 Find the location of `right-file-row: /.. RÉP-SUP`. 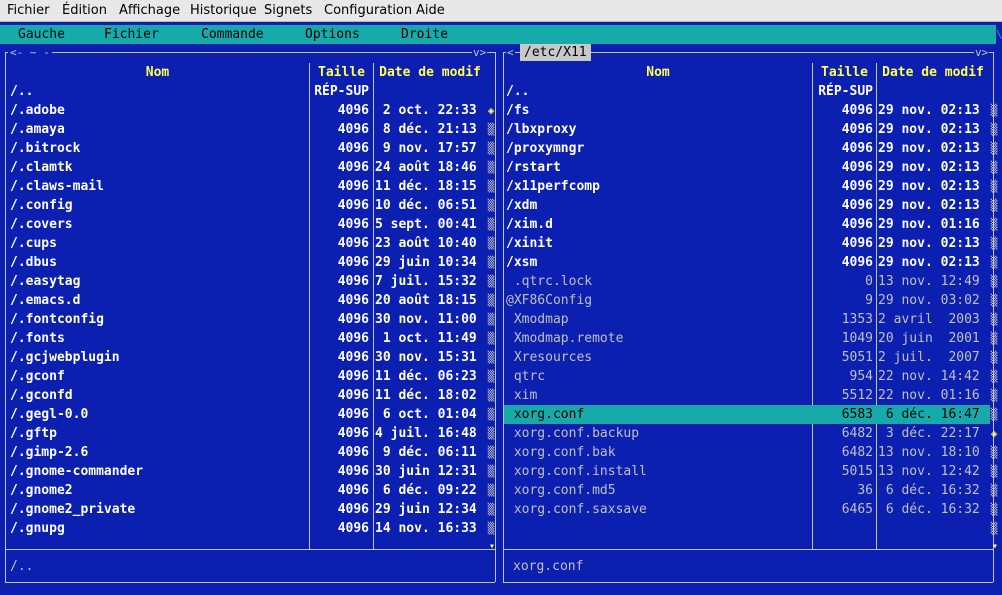

right-file-row: /.. RÉP-SUP is located at coordinates (747, 91).